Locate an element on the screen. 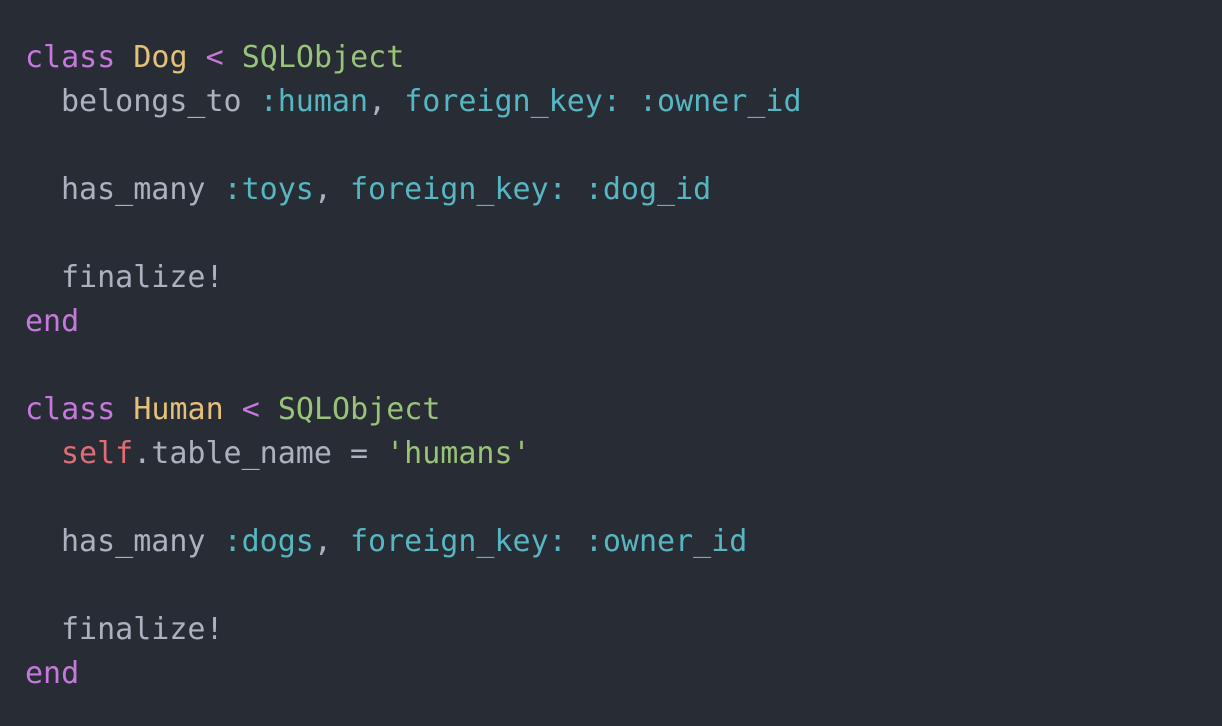  code-token-plain: belongs_to is located at coordinates (151, 101).